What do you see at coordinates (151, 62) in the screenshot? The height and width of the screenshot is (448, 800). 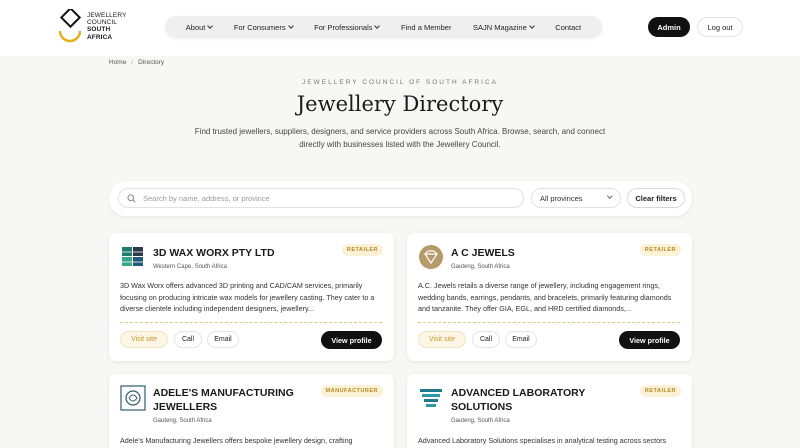 I see `breadcrumb-current: Directory` at bounding box center [151, 62].